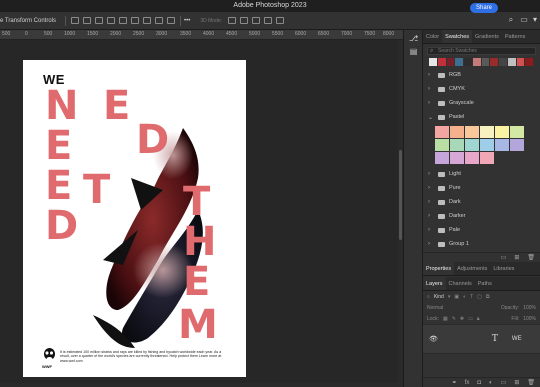 The height and width of the screenshot is (387, 540). I want to click on distribute-icon, so click(147, 20).